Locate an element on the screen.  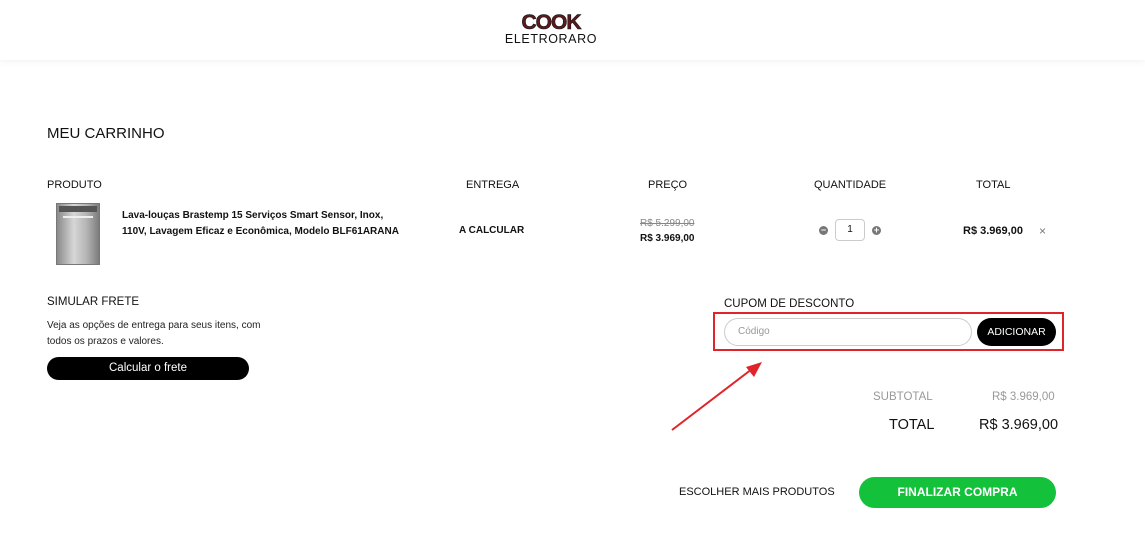
column-header-product: PRODUTO is located at coordinates (74, 185).